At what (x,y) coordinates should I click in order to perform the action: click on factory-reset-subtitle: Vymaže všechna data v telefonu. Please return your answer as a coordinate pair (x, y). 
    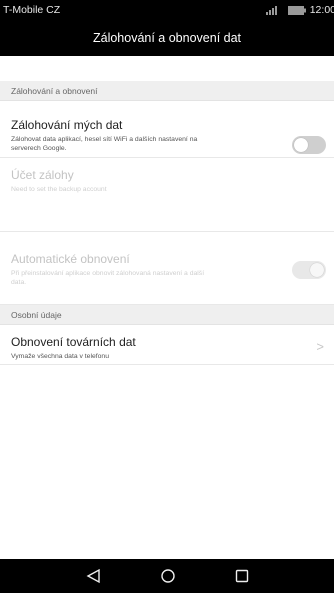
    Looking at the image, I should click on (60, 356).